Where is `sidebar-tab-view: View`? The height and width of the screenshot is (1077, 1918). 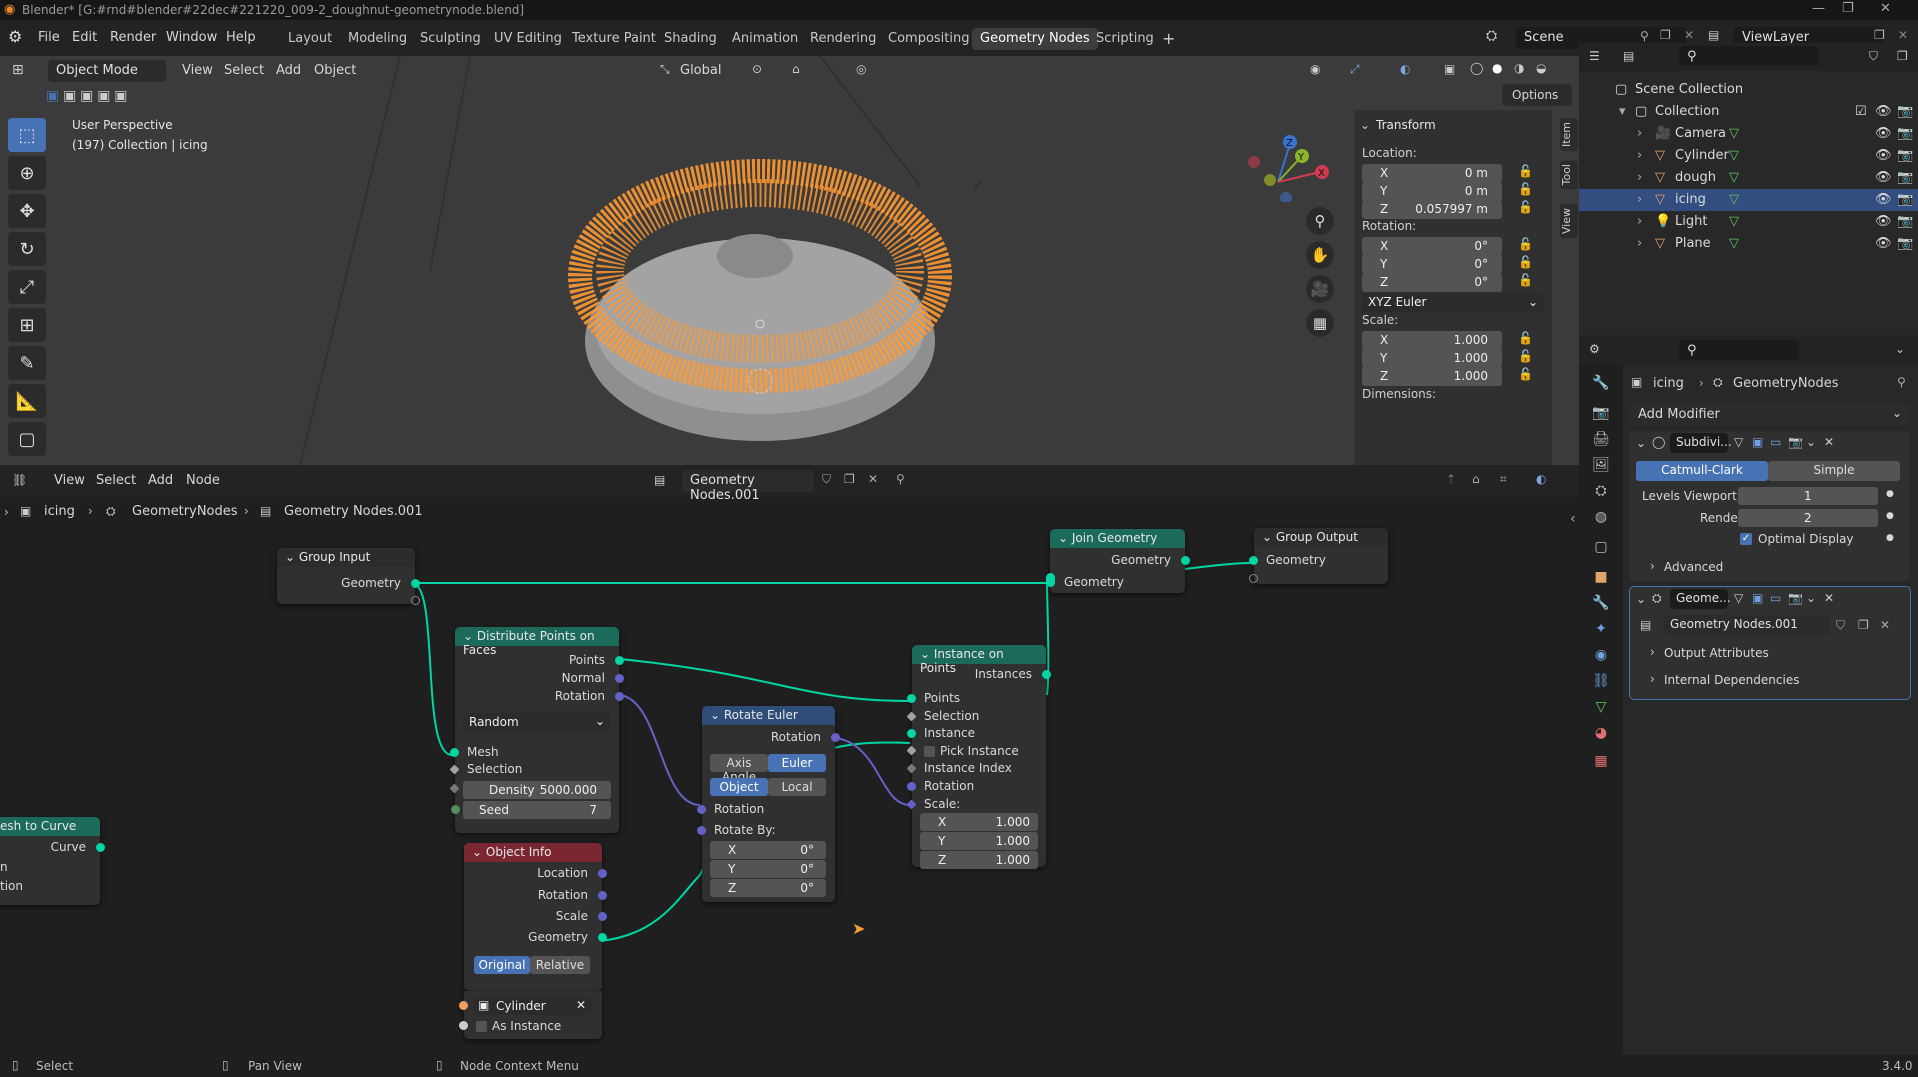
sidebar-tab-view: View is located at coordinates (1569, 221).